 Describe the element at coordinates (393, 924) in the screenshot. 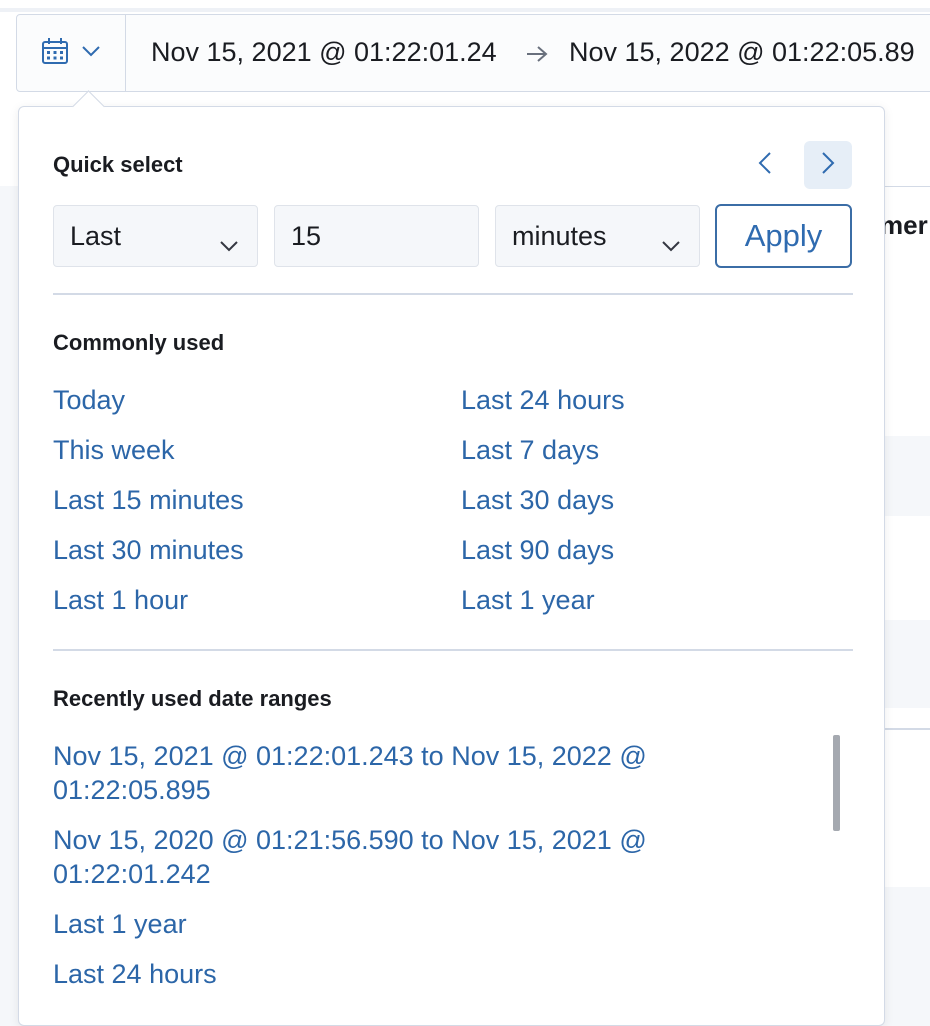

I see `recent-range-link: Last 1 year` at that location.